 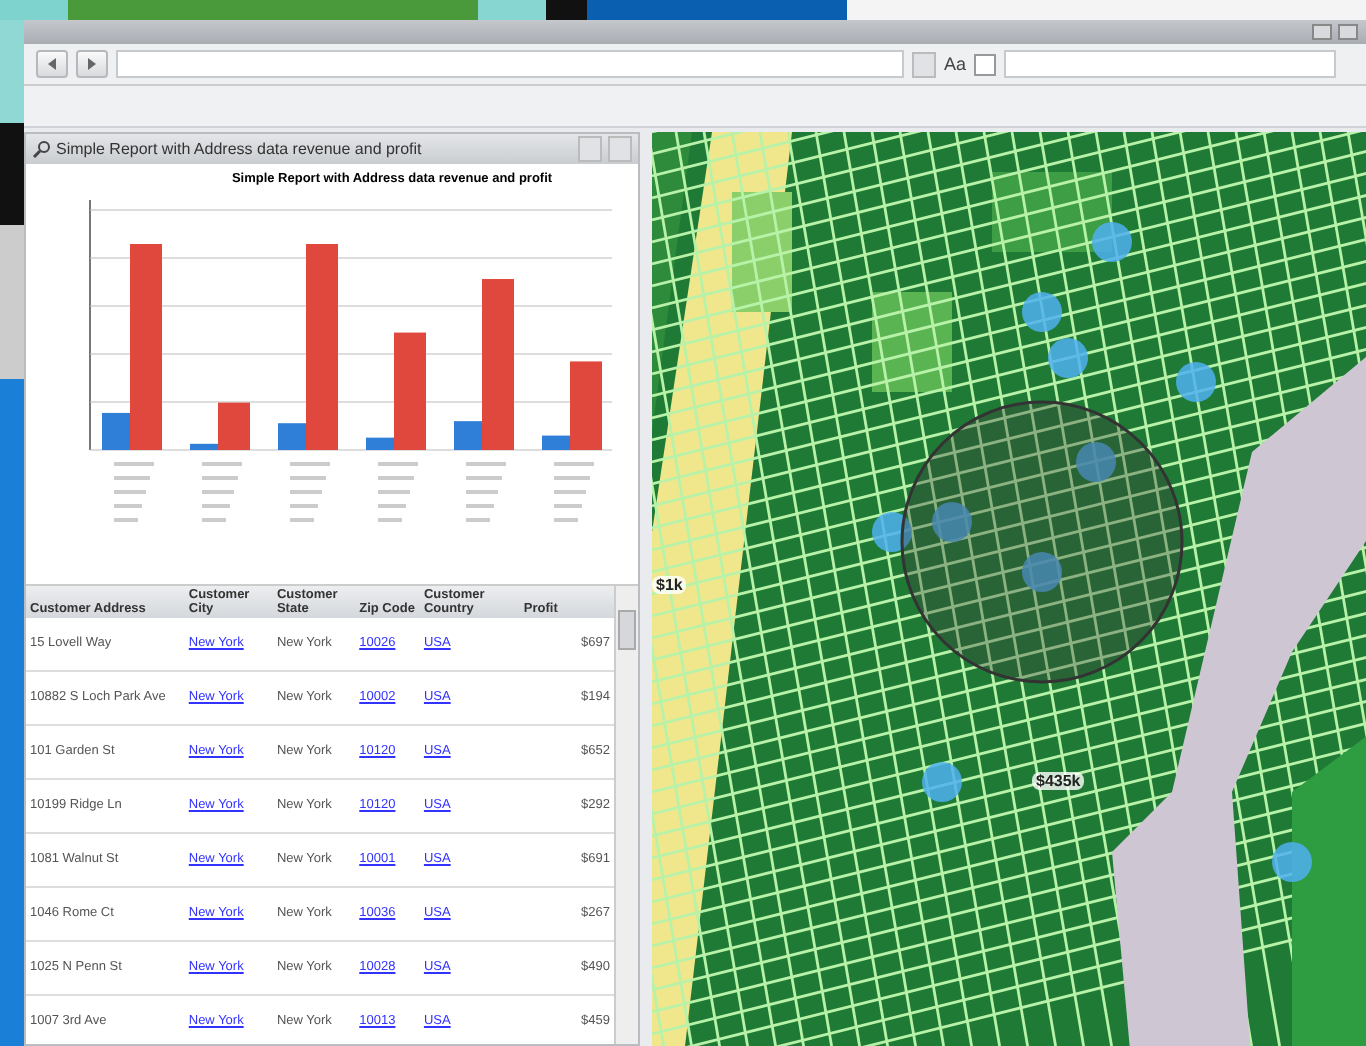 I want to click on back-button, so click(x=52, y=64).